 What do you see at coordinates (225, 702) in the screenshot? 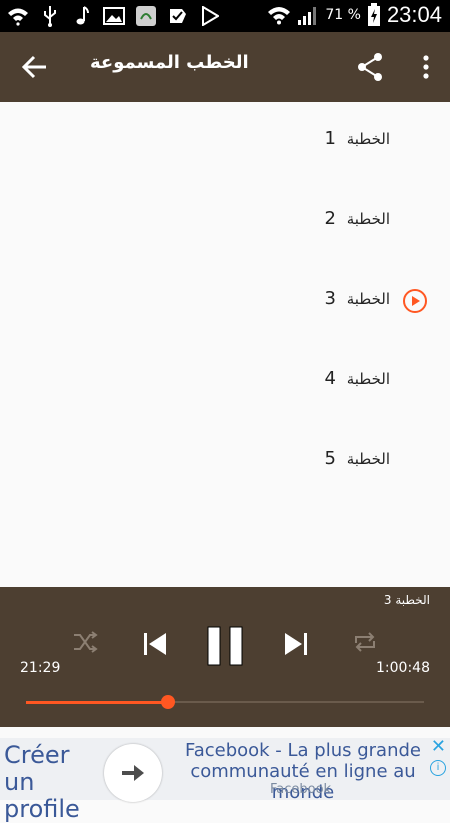
I see `seek-bar` at bounding box center [225, 702].